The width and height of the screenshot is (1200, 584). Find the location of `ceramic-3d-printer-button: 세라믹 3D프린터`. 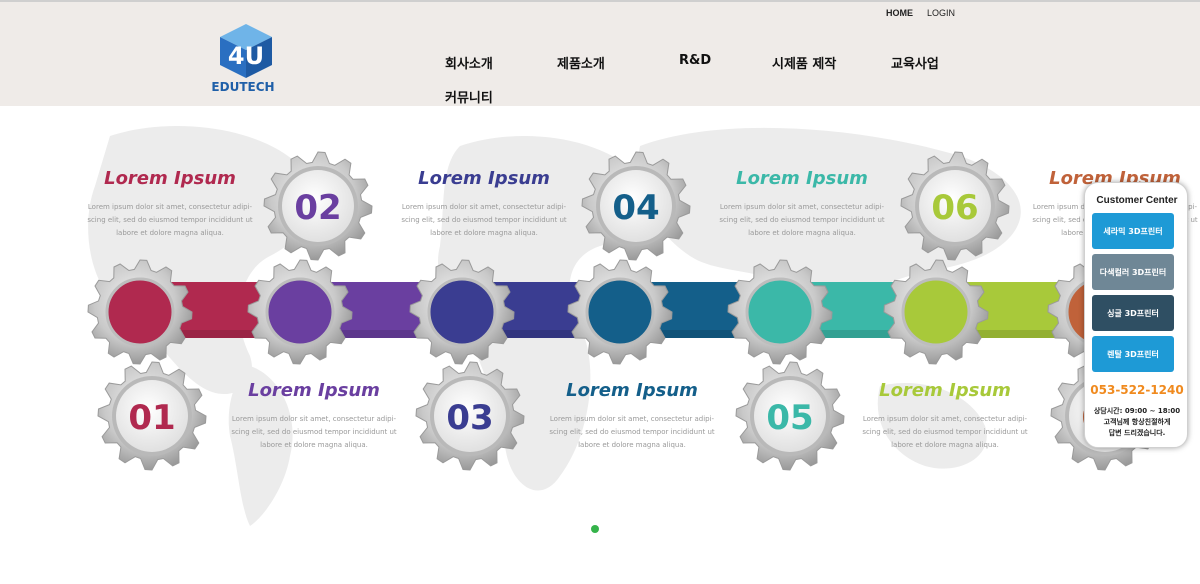

ceramic-3d-printer-button: 세라믹 3D프린터 is located at coordinates (1133, 231).